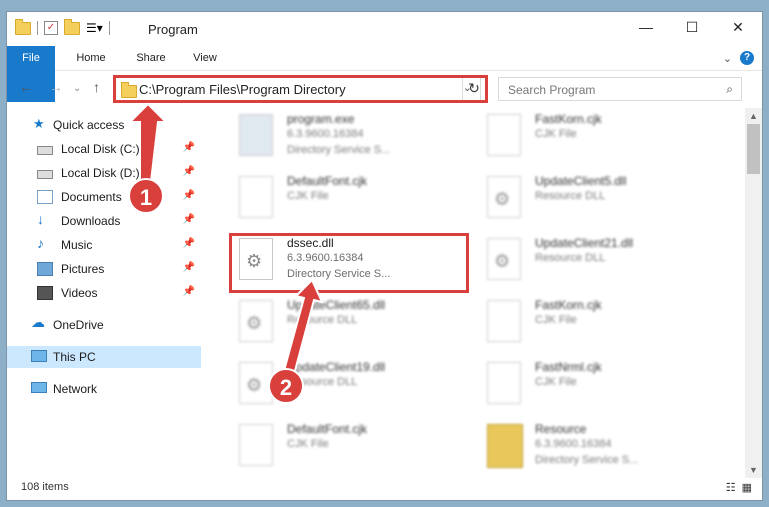  Describe the element at coordinates (104, 269) in the screenshot. I see `sidebar-item-pictures: Pictures 📌` at that location.